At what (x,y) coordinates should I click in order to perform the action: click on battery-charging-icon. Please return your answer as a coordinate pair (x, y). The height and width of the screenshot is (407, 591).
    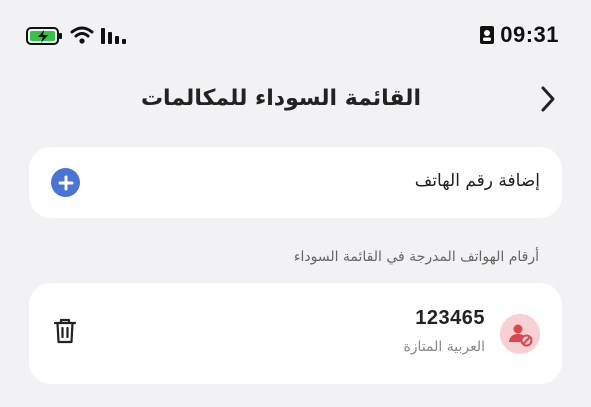
    Looking at the image, I should click on (45, 38).